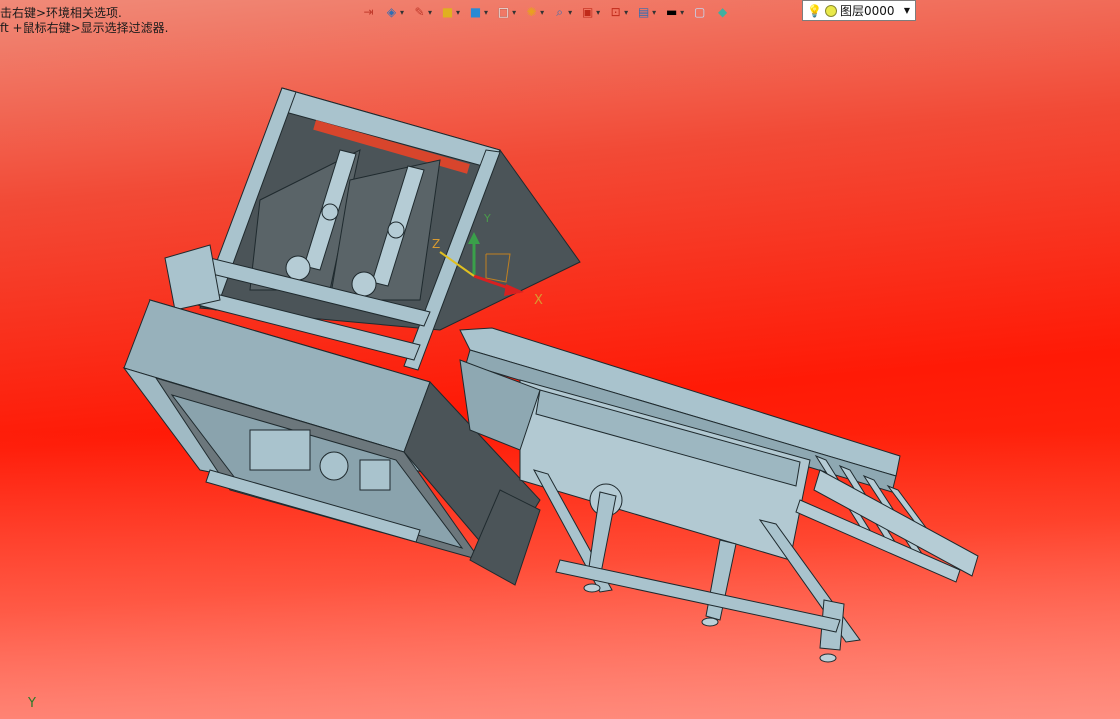 The width and height of the screenshot is (1120, 719). Describe the element at coordinates (538, 300) in the screenshot. I see `axis-x-label: X` at that location.